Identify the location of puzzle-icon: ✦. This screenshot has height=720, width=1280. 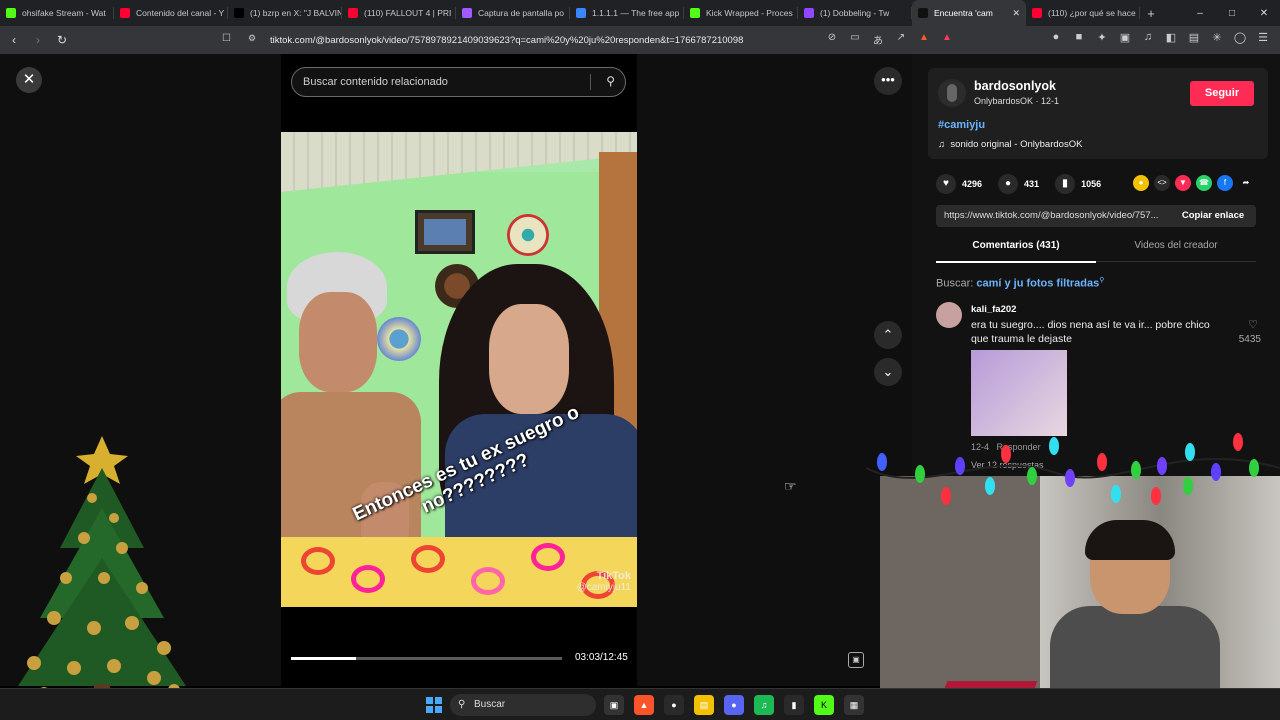
(1102, 39).